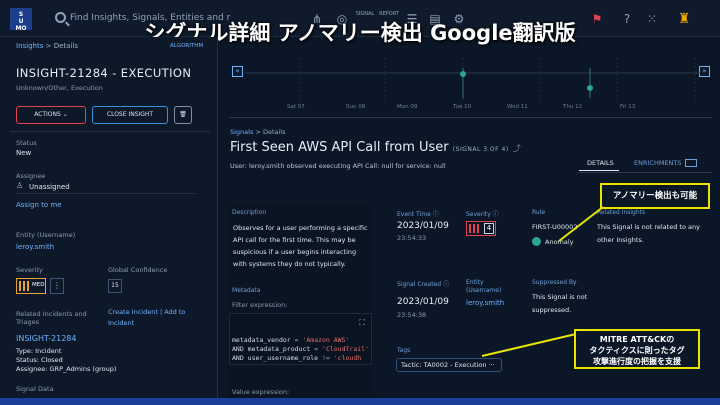 The height and width of the screenshot is (405, 720). I want to click on signal-severity-label: Severity ⓘ, so click(482, 214).